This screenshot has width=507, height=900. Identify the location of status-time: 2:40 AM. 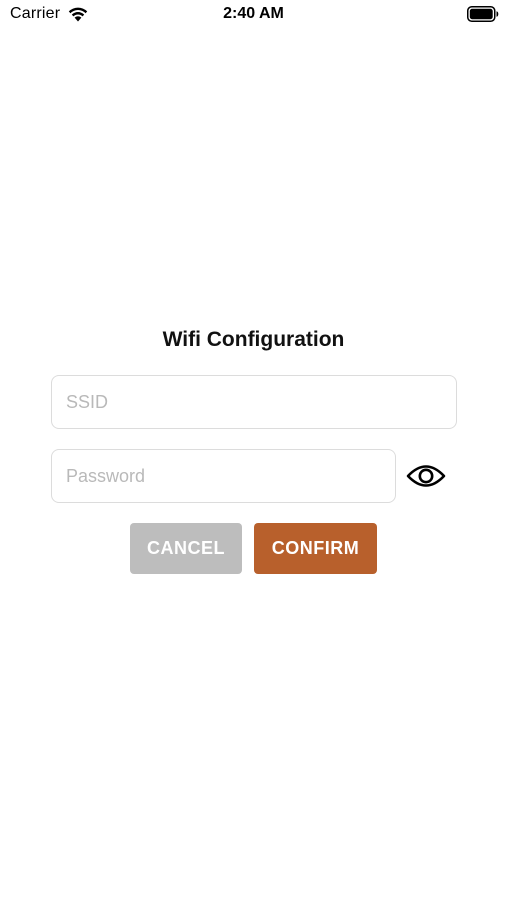
(253, 13).